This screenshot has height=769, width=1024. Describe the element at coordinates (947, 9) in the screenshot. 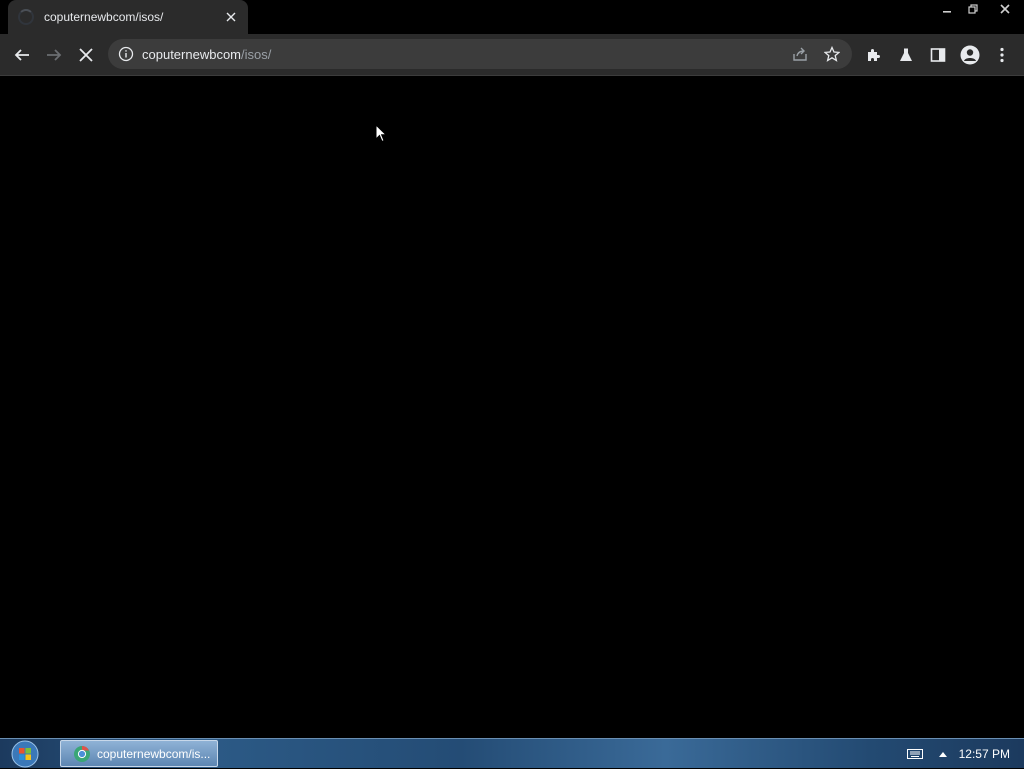

I see `minimize-icon` at that location.